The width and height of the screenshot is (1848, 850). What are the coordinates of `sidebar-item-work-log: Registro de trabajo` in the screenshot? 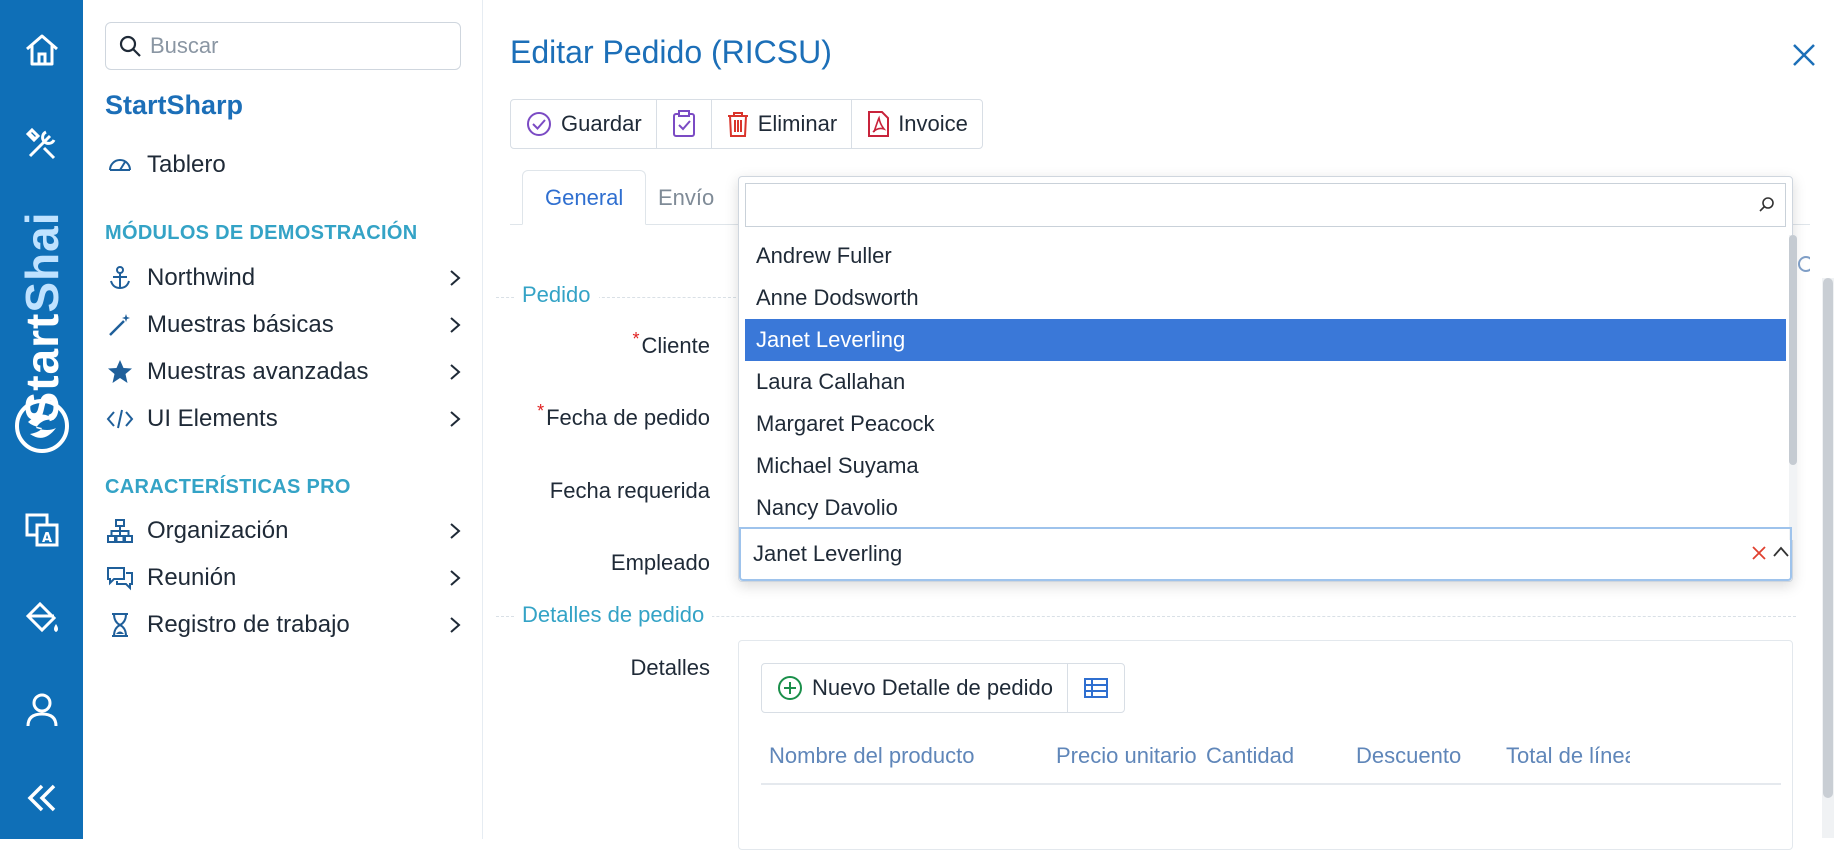 It's located at (285, 625).